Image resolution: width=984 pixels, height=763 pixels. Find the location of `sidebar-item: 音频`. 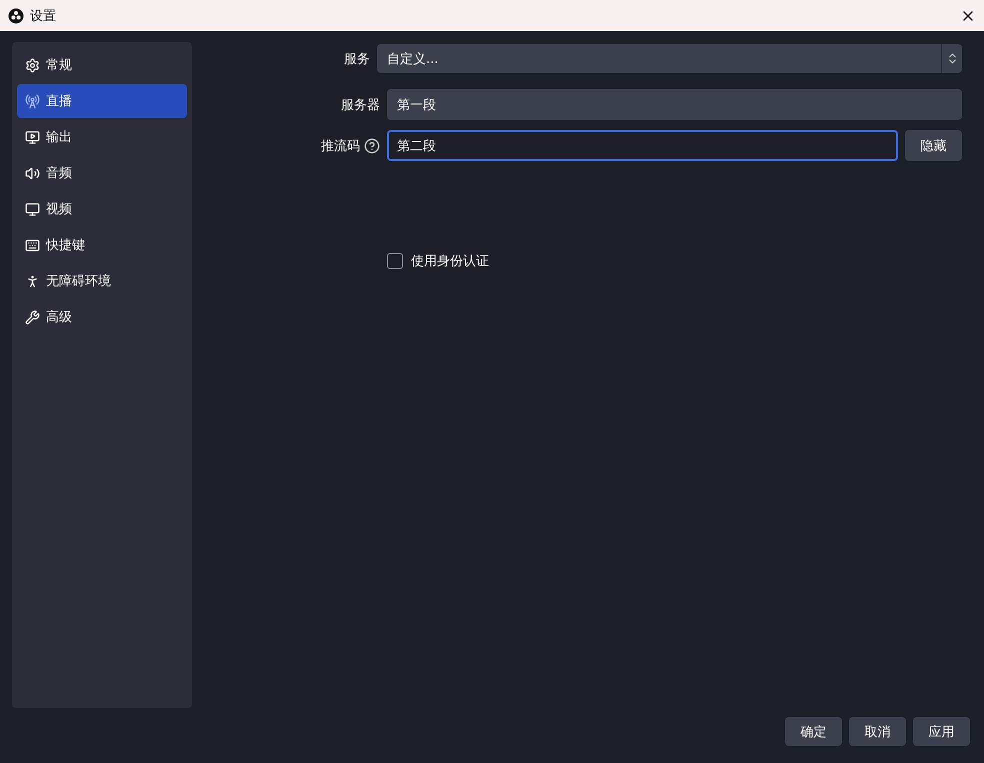

sidebar-item: 音频 is located at coordinates (102, 173).